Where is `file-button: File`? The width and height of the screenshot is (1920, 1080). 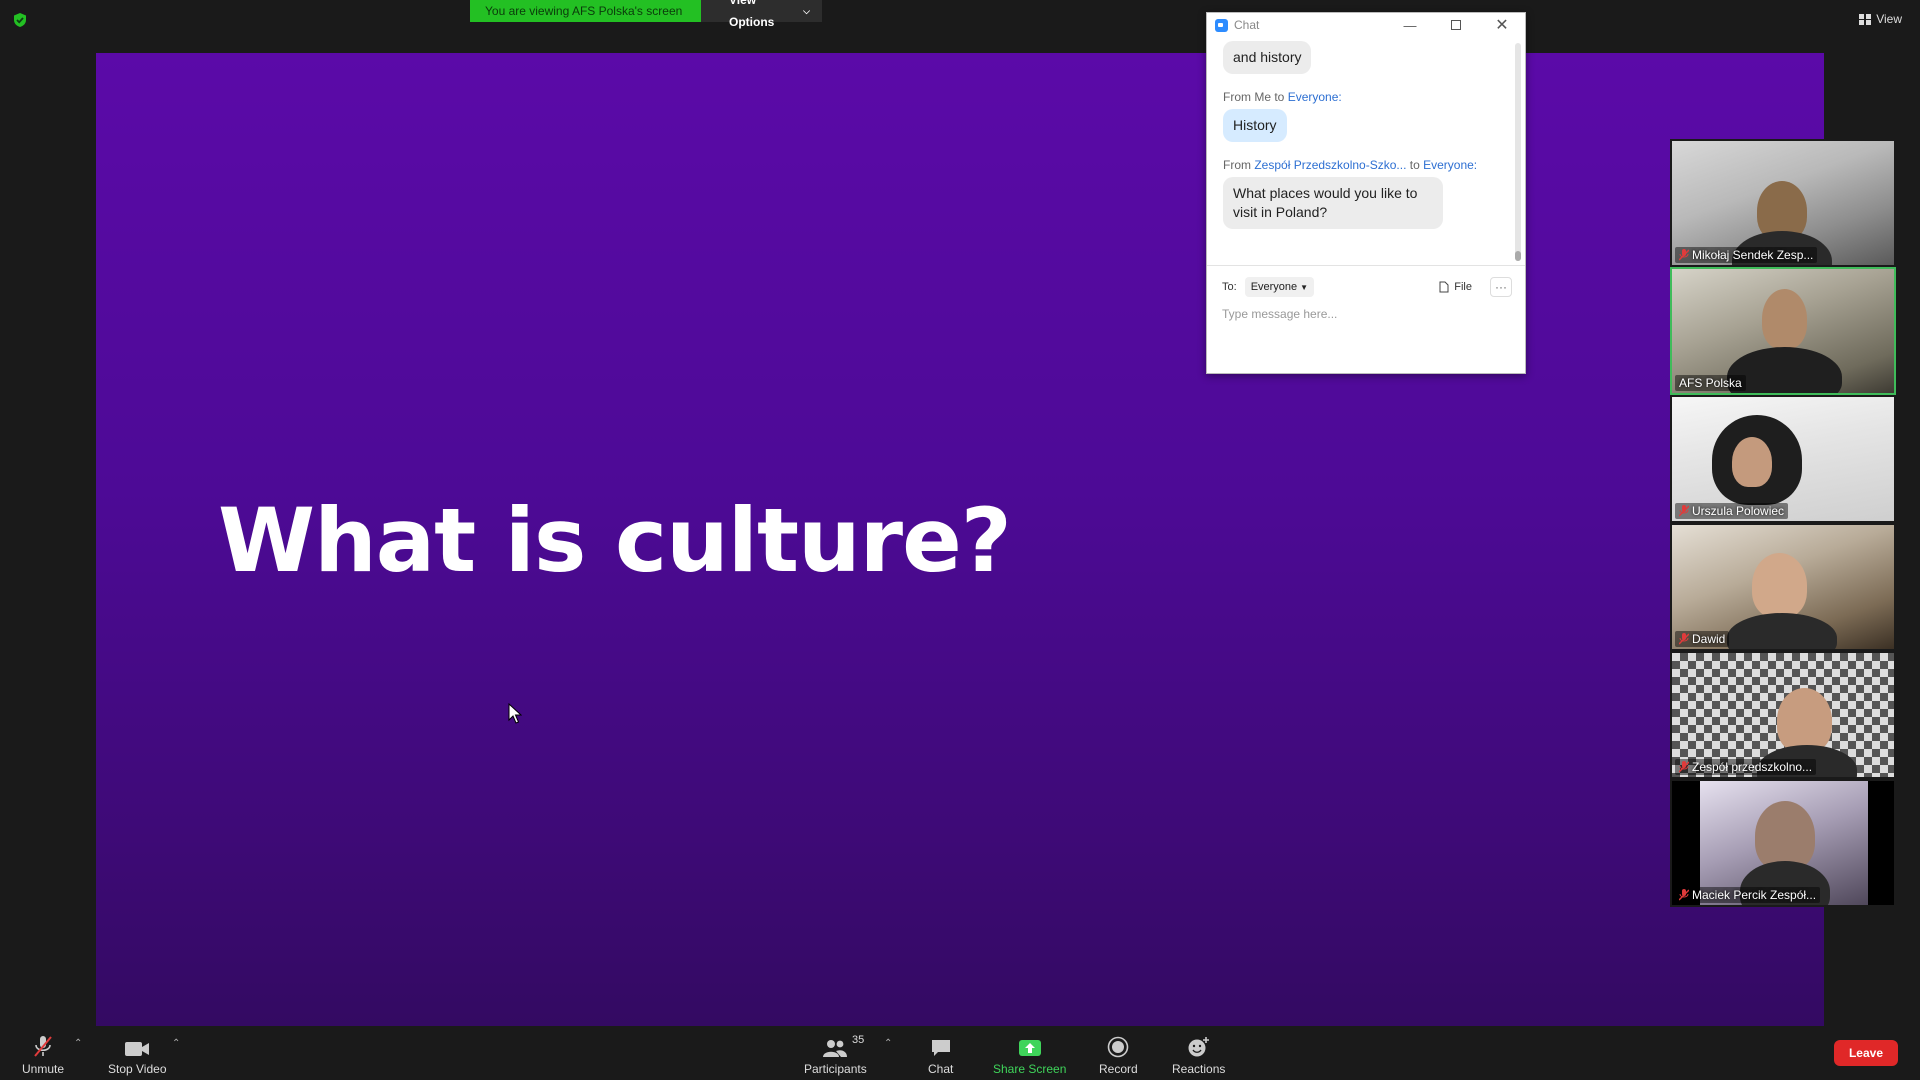
file-button: File is located at coordinates (1455, 287).